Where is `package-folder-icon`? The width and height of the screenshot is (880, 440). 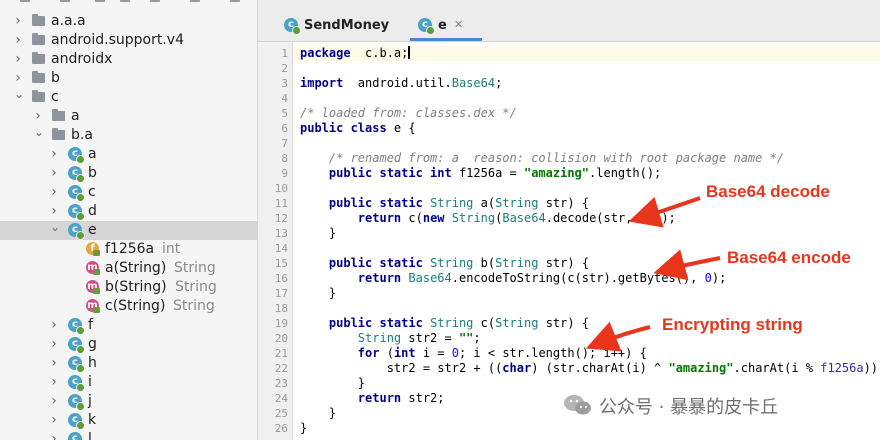
package-folder-icon is located at coordinates (38, 77).